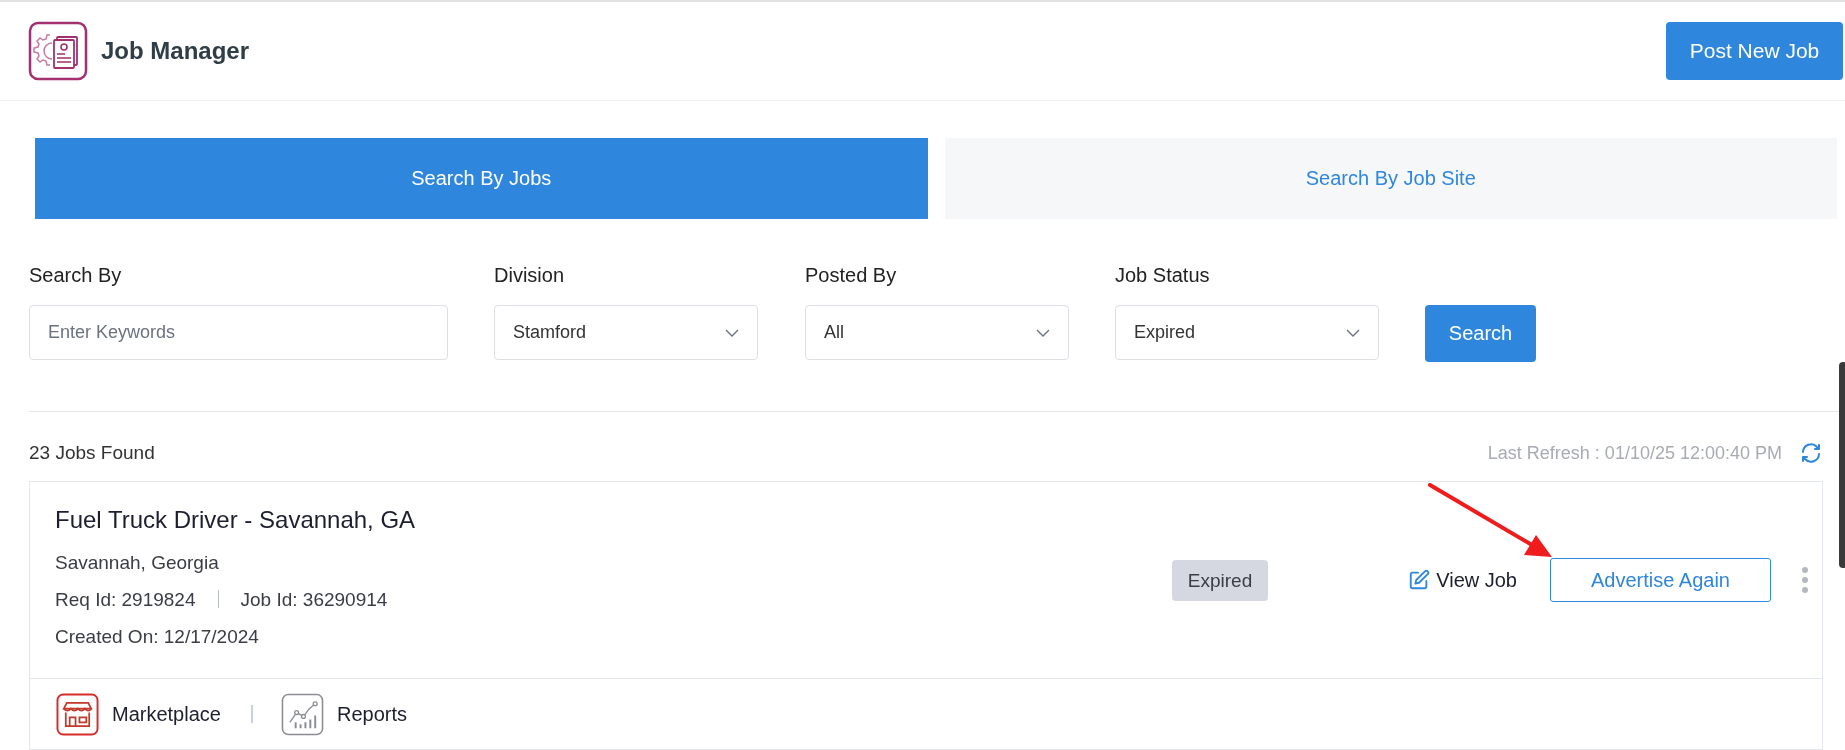 The image size is (1845, 750). I want to click on more-options-icon, so click(1805, 580).